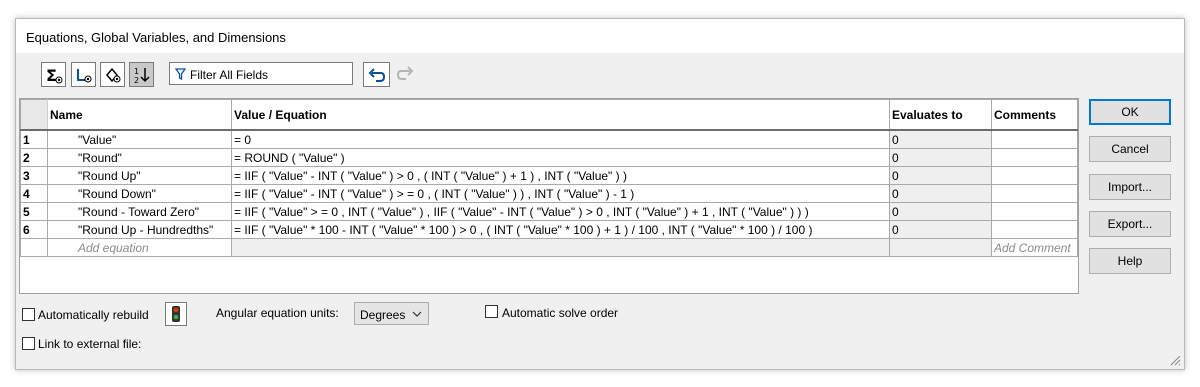 The width and height of the screenshot is (1200, 387). Describe the element at coordinates (1175, 360) in the screenshot. I see `resize-grip-icon` at that location.